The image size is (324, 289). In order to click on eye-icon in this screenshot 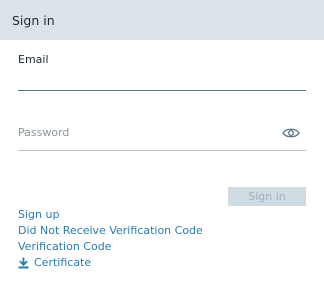, I will do `click(291, 131)`.